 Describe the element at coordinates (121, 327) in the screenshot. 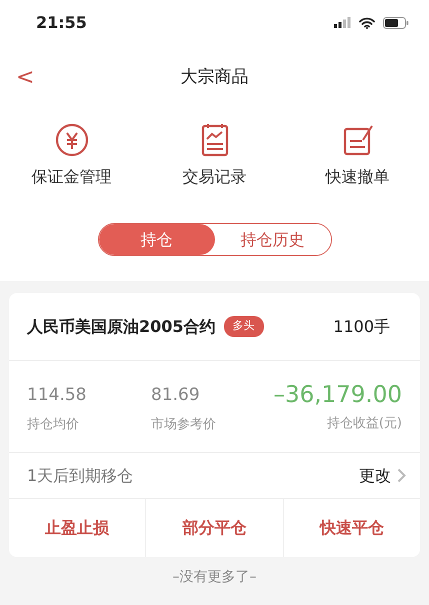

I see `contract-name: 人民币美国原油2005合约` at that location.